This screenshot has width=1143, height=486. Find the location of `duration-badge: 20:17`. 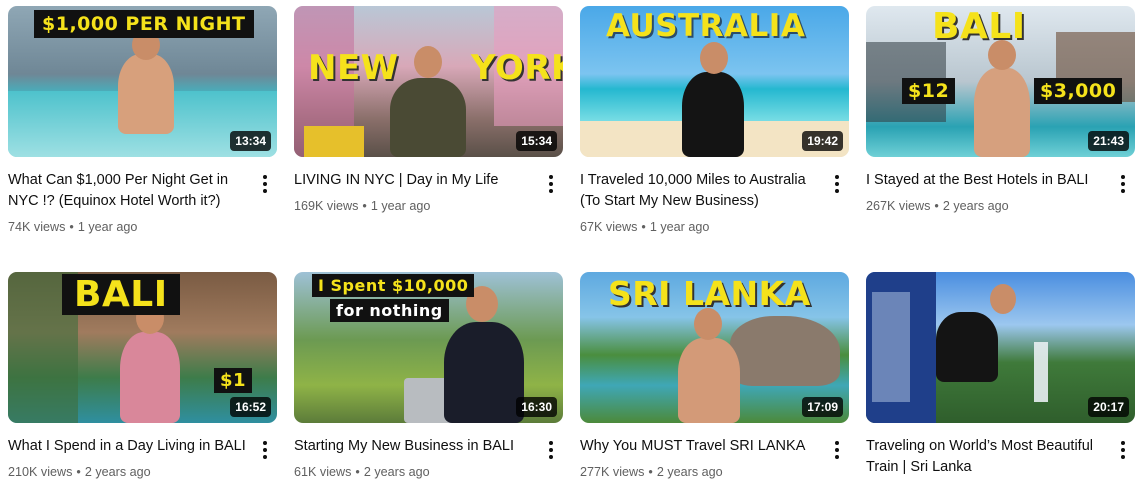

duration-badge: 20:17 is located at coordinates (1108, 407).